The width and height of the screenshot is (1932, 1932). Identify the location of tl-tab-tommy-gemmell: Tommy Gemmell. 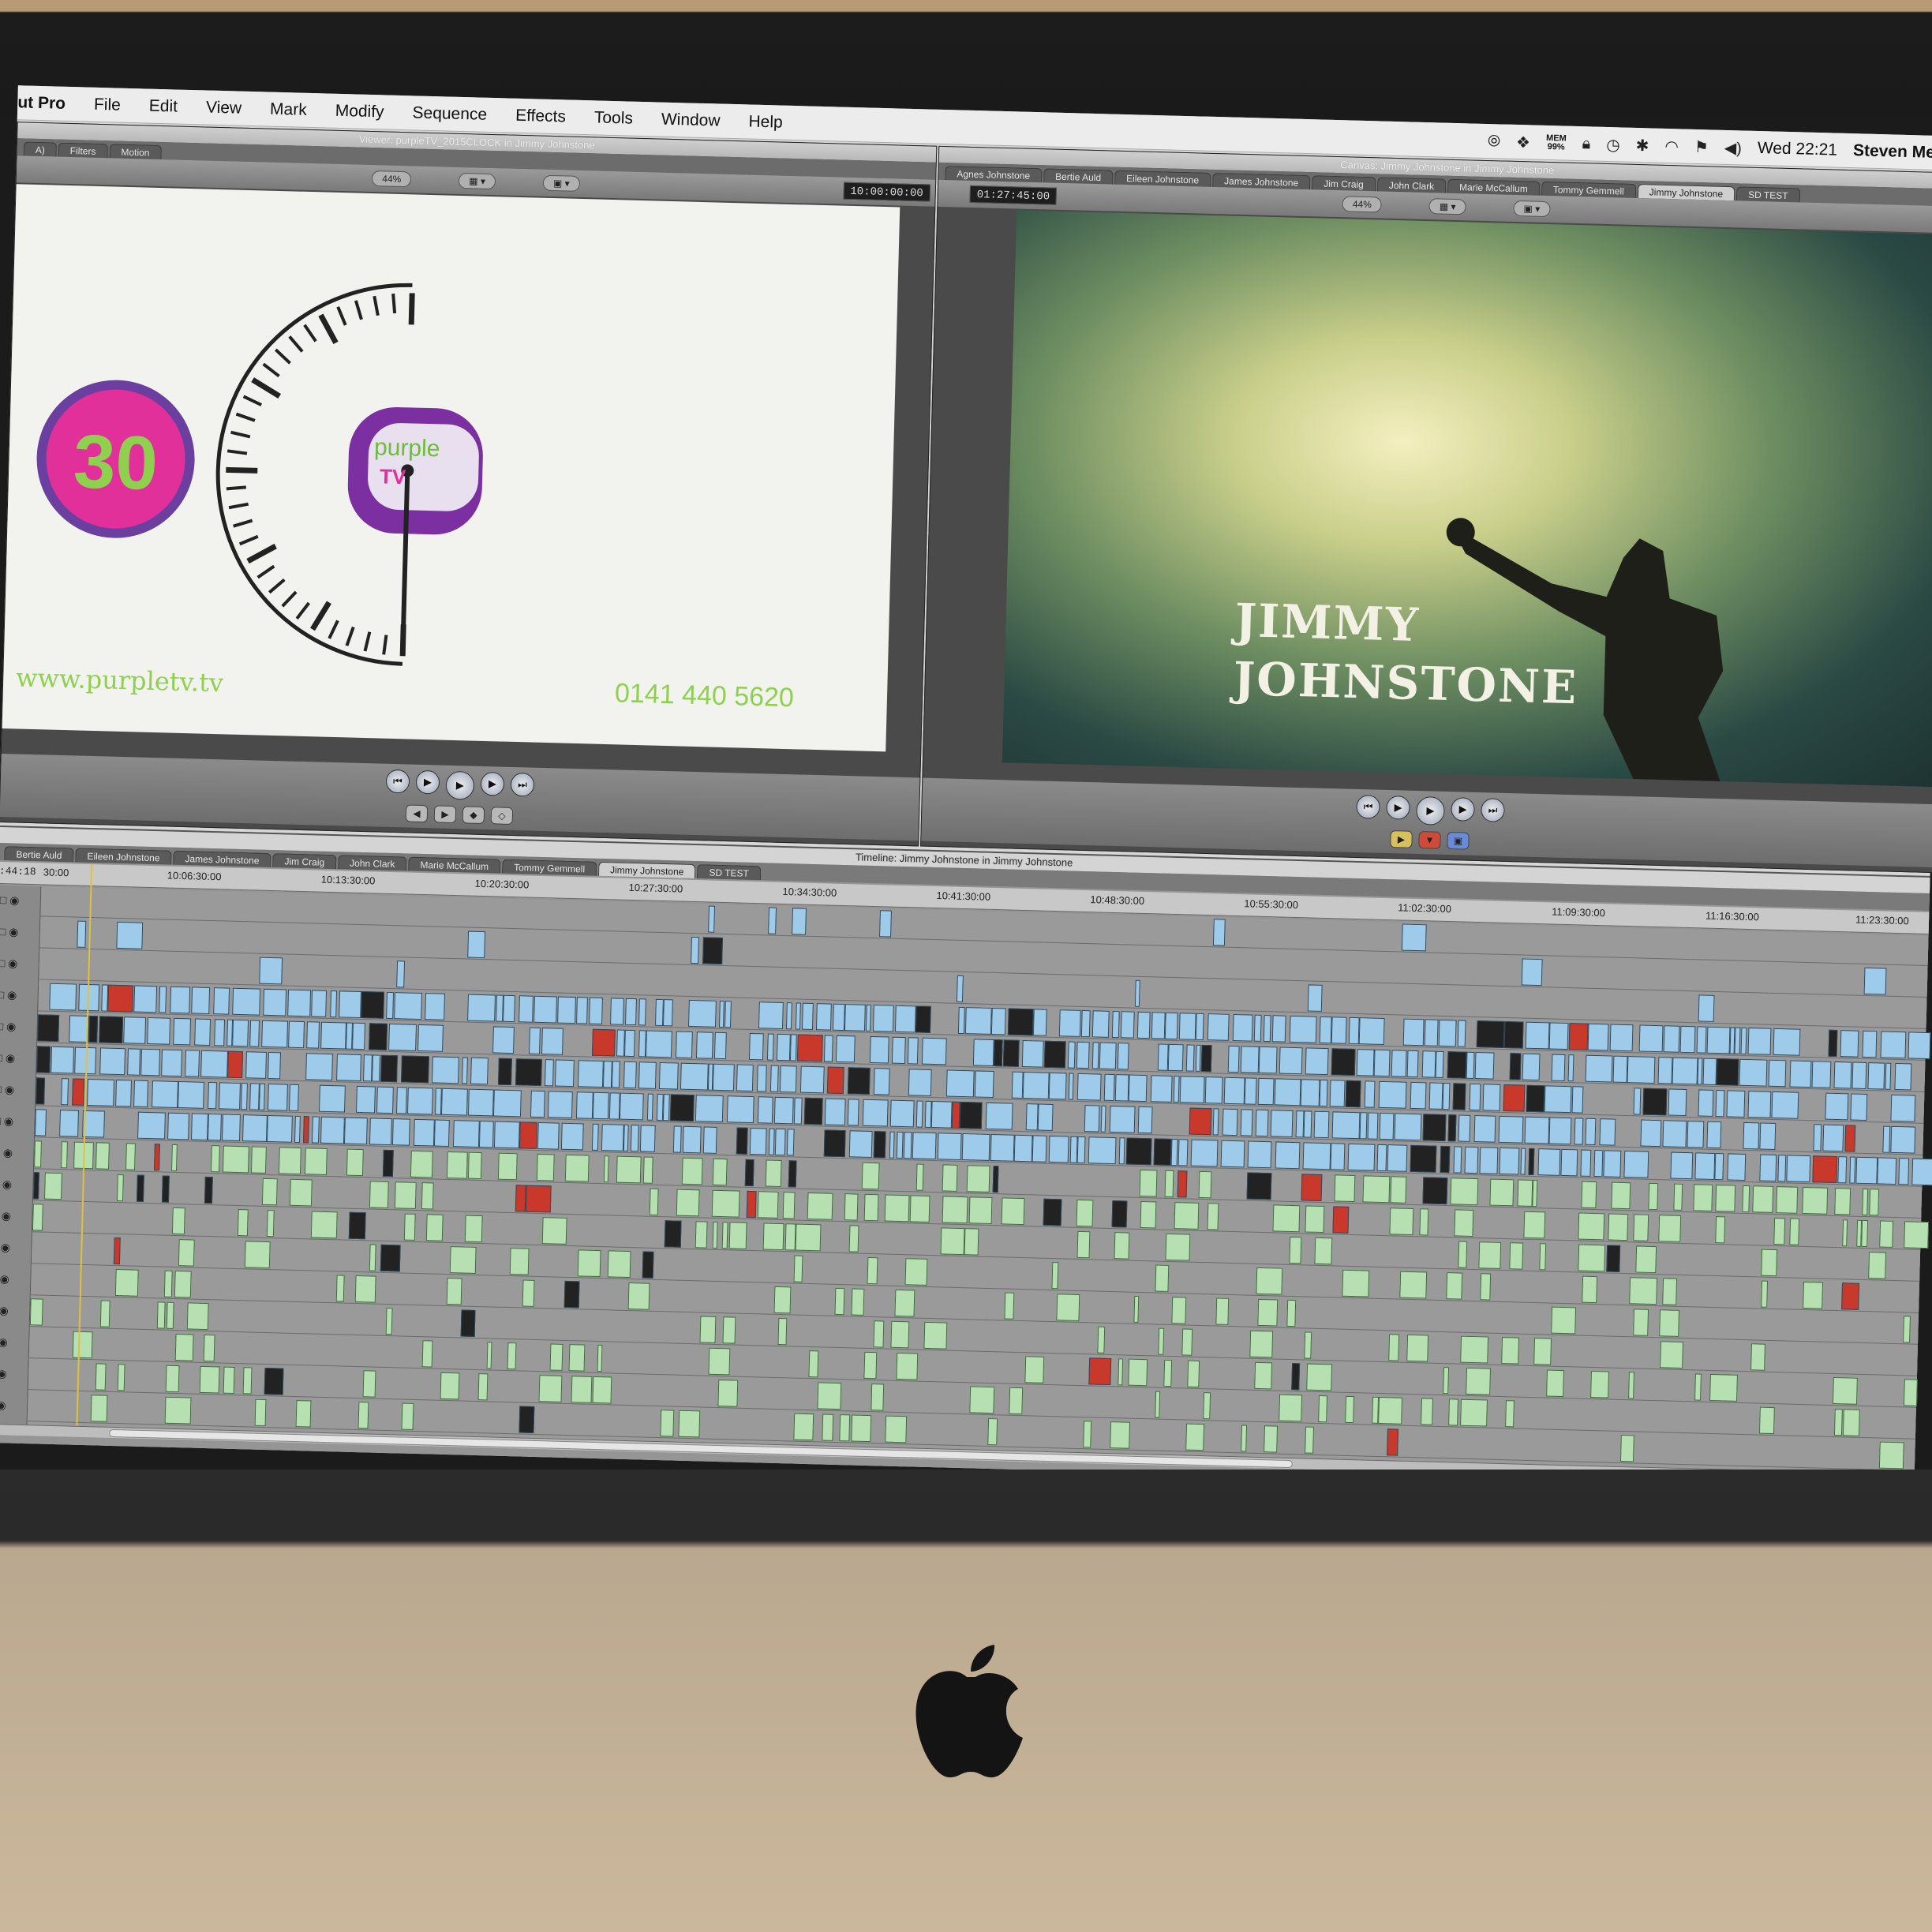
(549, 867).